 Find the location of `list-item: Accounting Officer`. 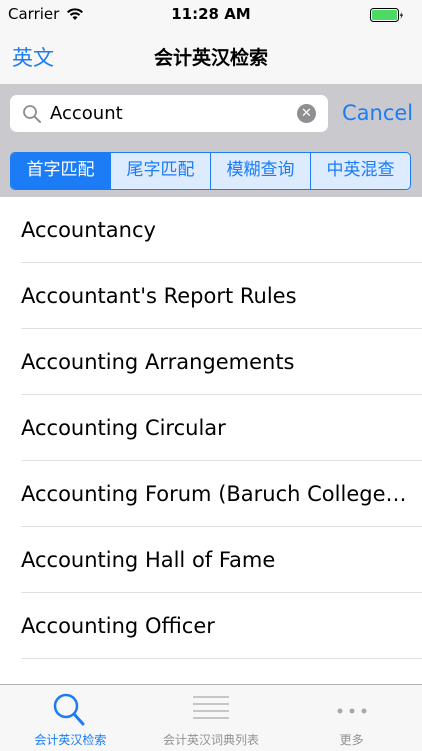

list-item: Accounting Officer is located at coordinates (211, 626).